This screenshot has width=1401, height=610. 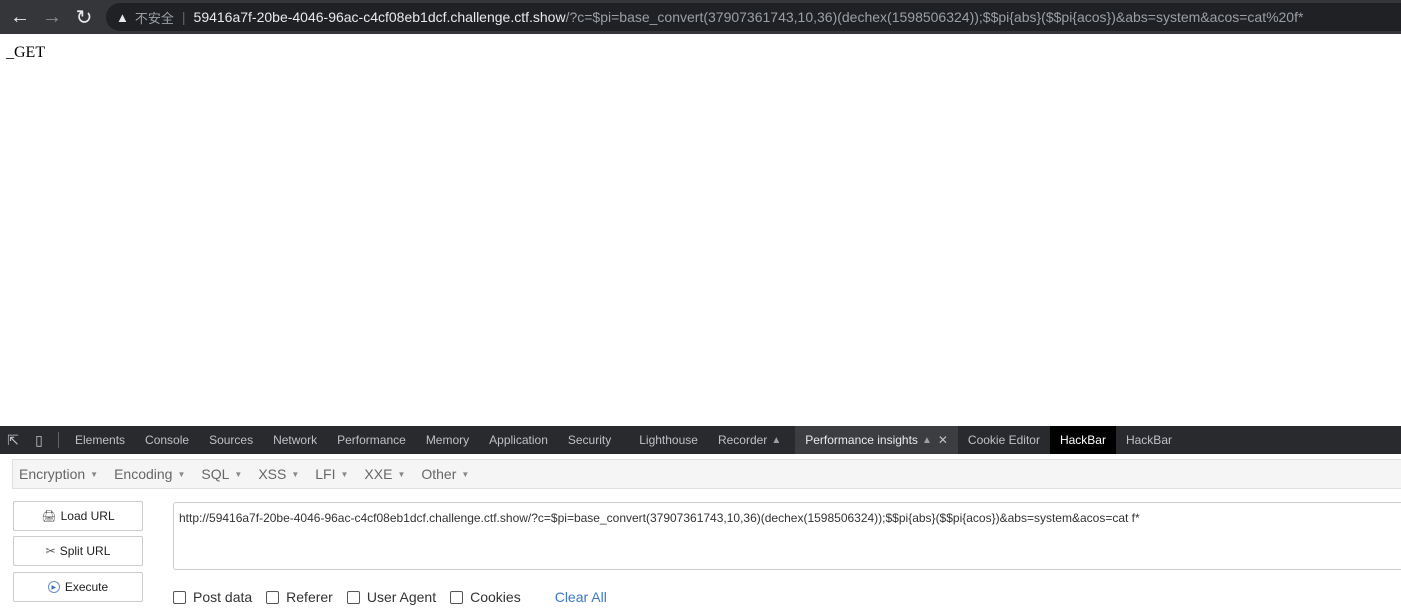 What do you see at coordinates (1082, 440) in the screenshot?
I see `tab-hackbar-active: HackBar` at bounding box center [1082, 440].